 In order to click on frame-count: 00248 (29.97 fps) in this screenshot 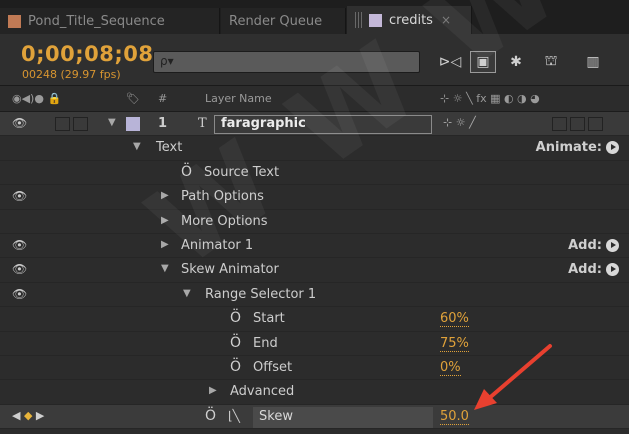, I will do `click(71, 74)`.